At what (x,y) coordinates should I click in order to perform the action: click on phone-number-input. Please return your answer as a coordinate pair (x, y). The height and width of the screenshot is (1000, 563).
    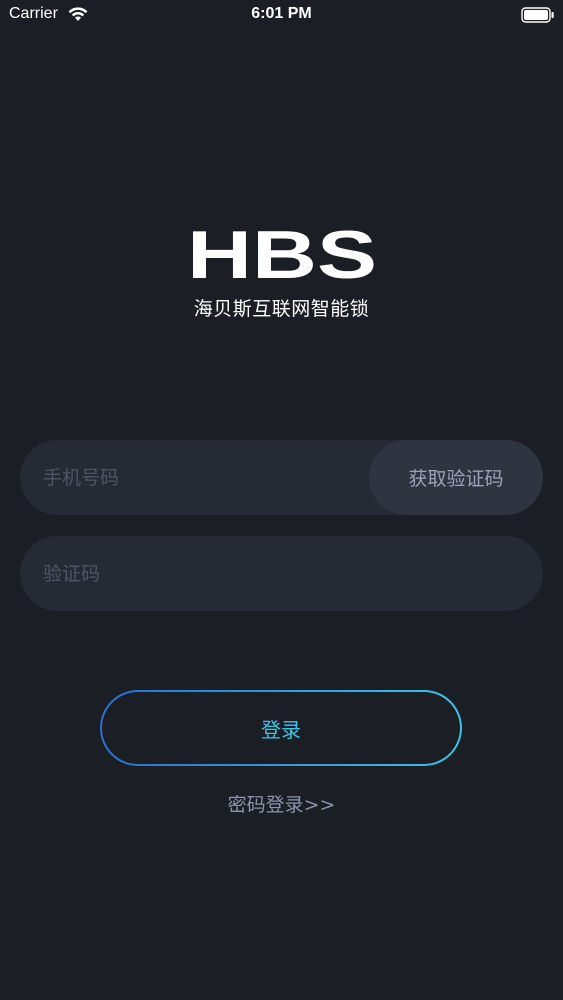
    Looking at the image, I should click on (192, 477).